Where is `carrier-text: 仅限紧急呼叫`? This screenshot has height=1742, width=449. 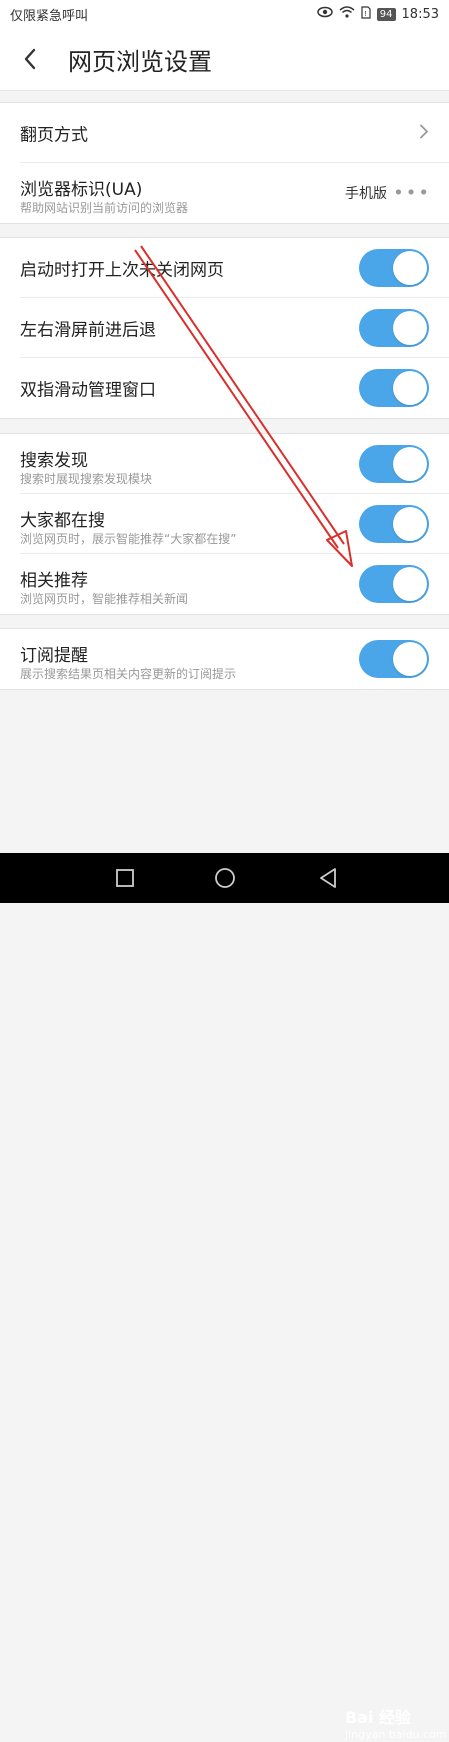
carrier-text: 仅限紧急呼叫 is located at coordinates (49, 16).